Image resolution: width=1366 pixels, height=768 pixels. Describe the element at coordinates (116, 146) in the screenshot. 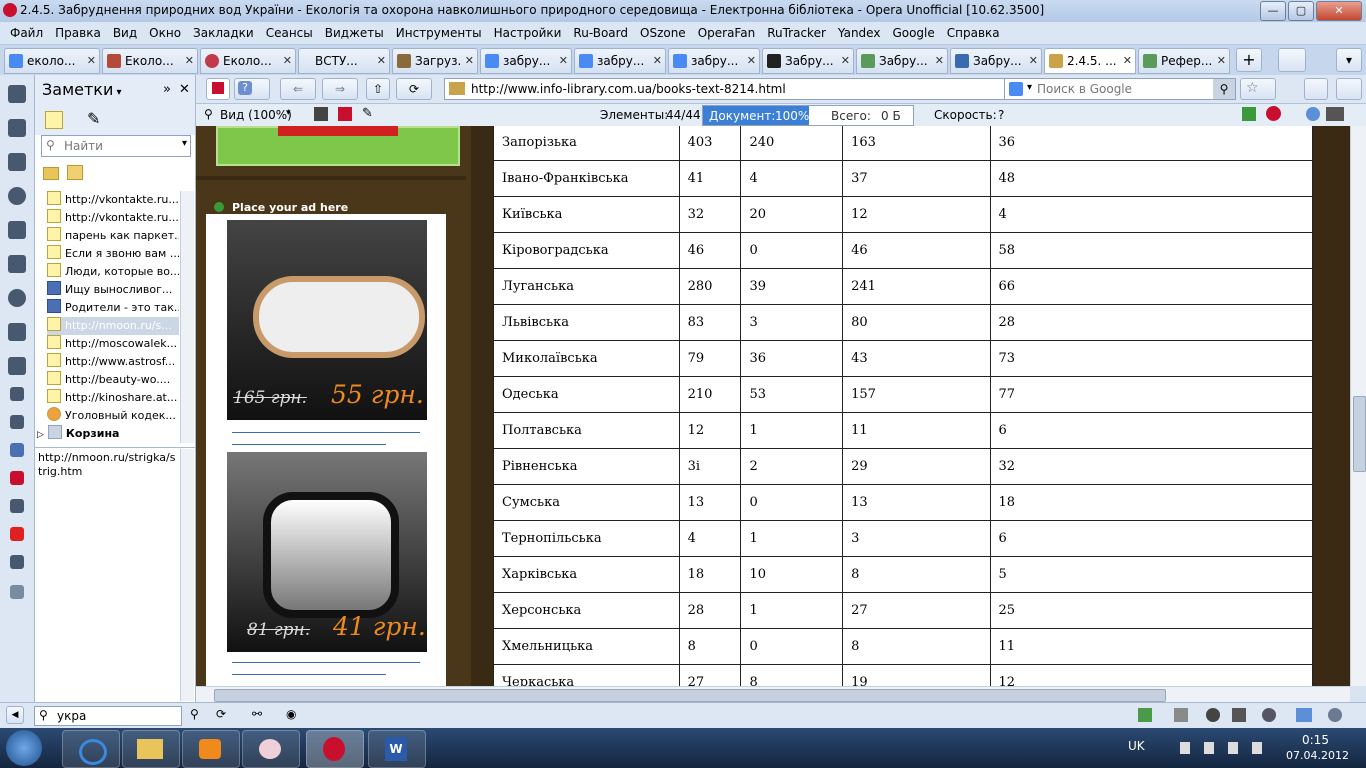

I see `notes-search-input: ⚲ Найти ▾` at that location.